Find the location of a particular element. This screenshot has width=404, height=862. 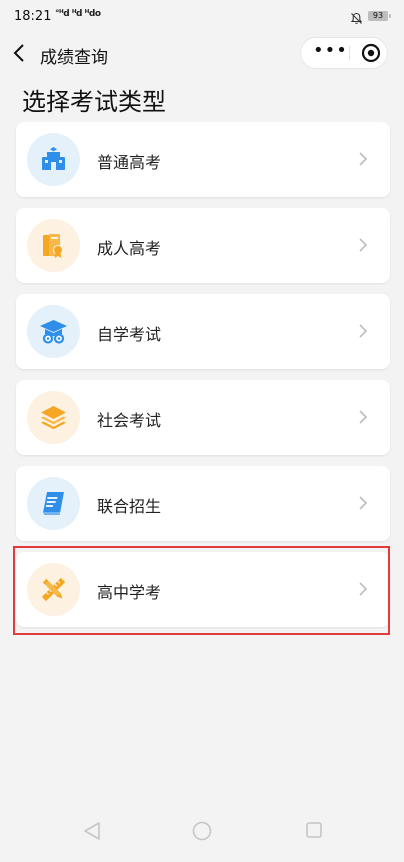

exam-type-item: 联合招生 is located at coordinates (203, 503).